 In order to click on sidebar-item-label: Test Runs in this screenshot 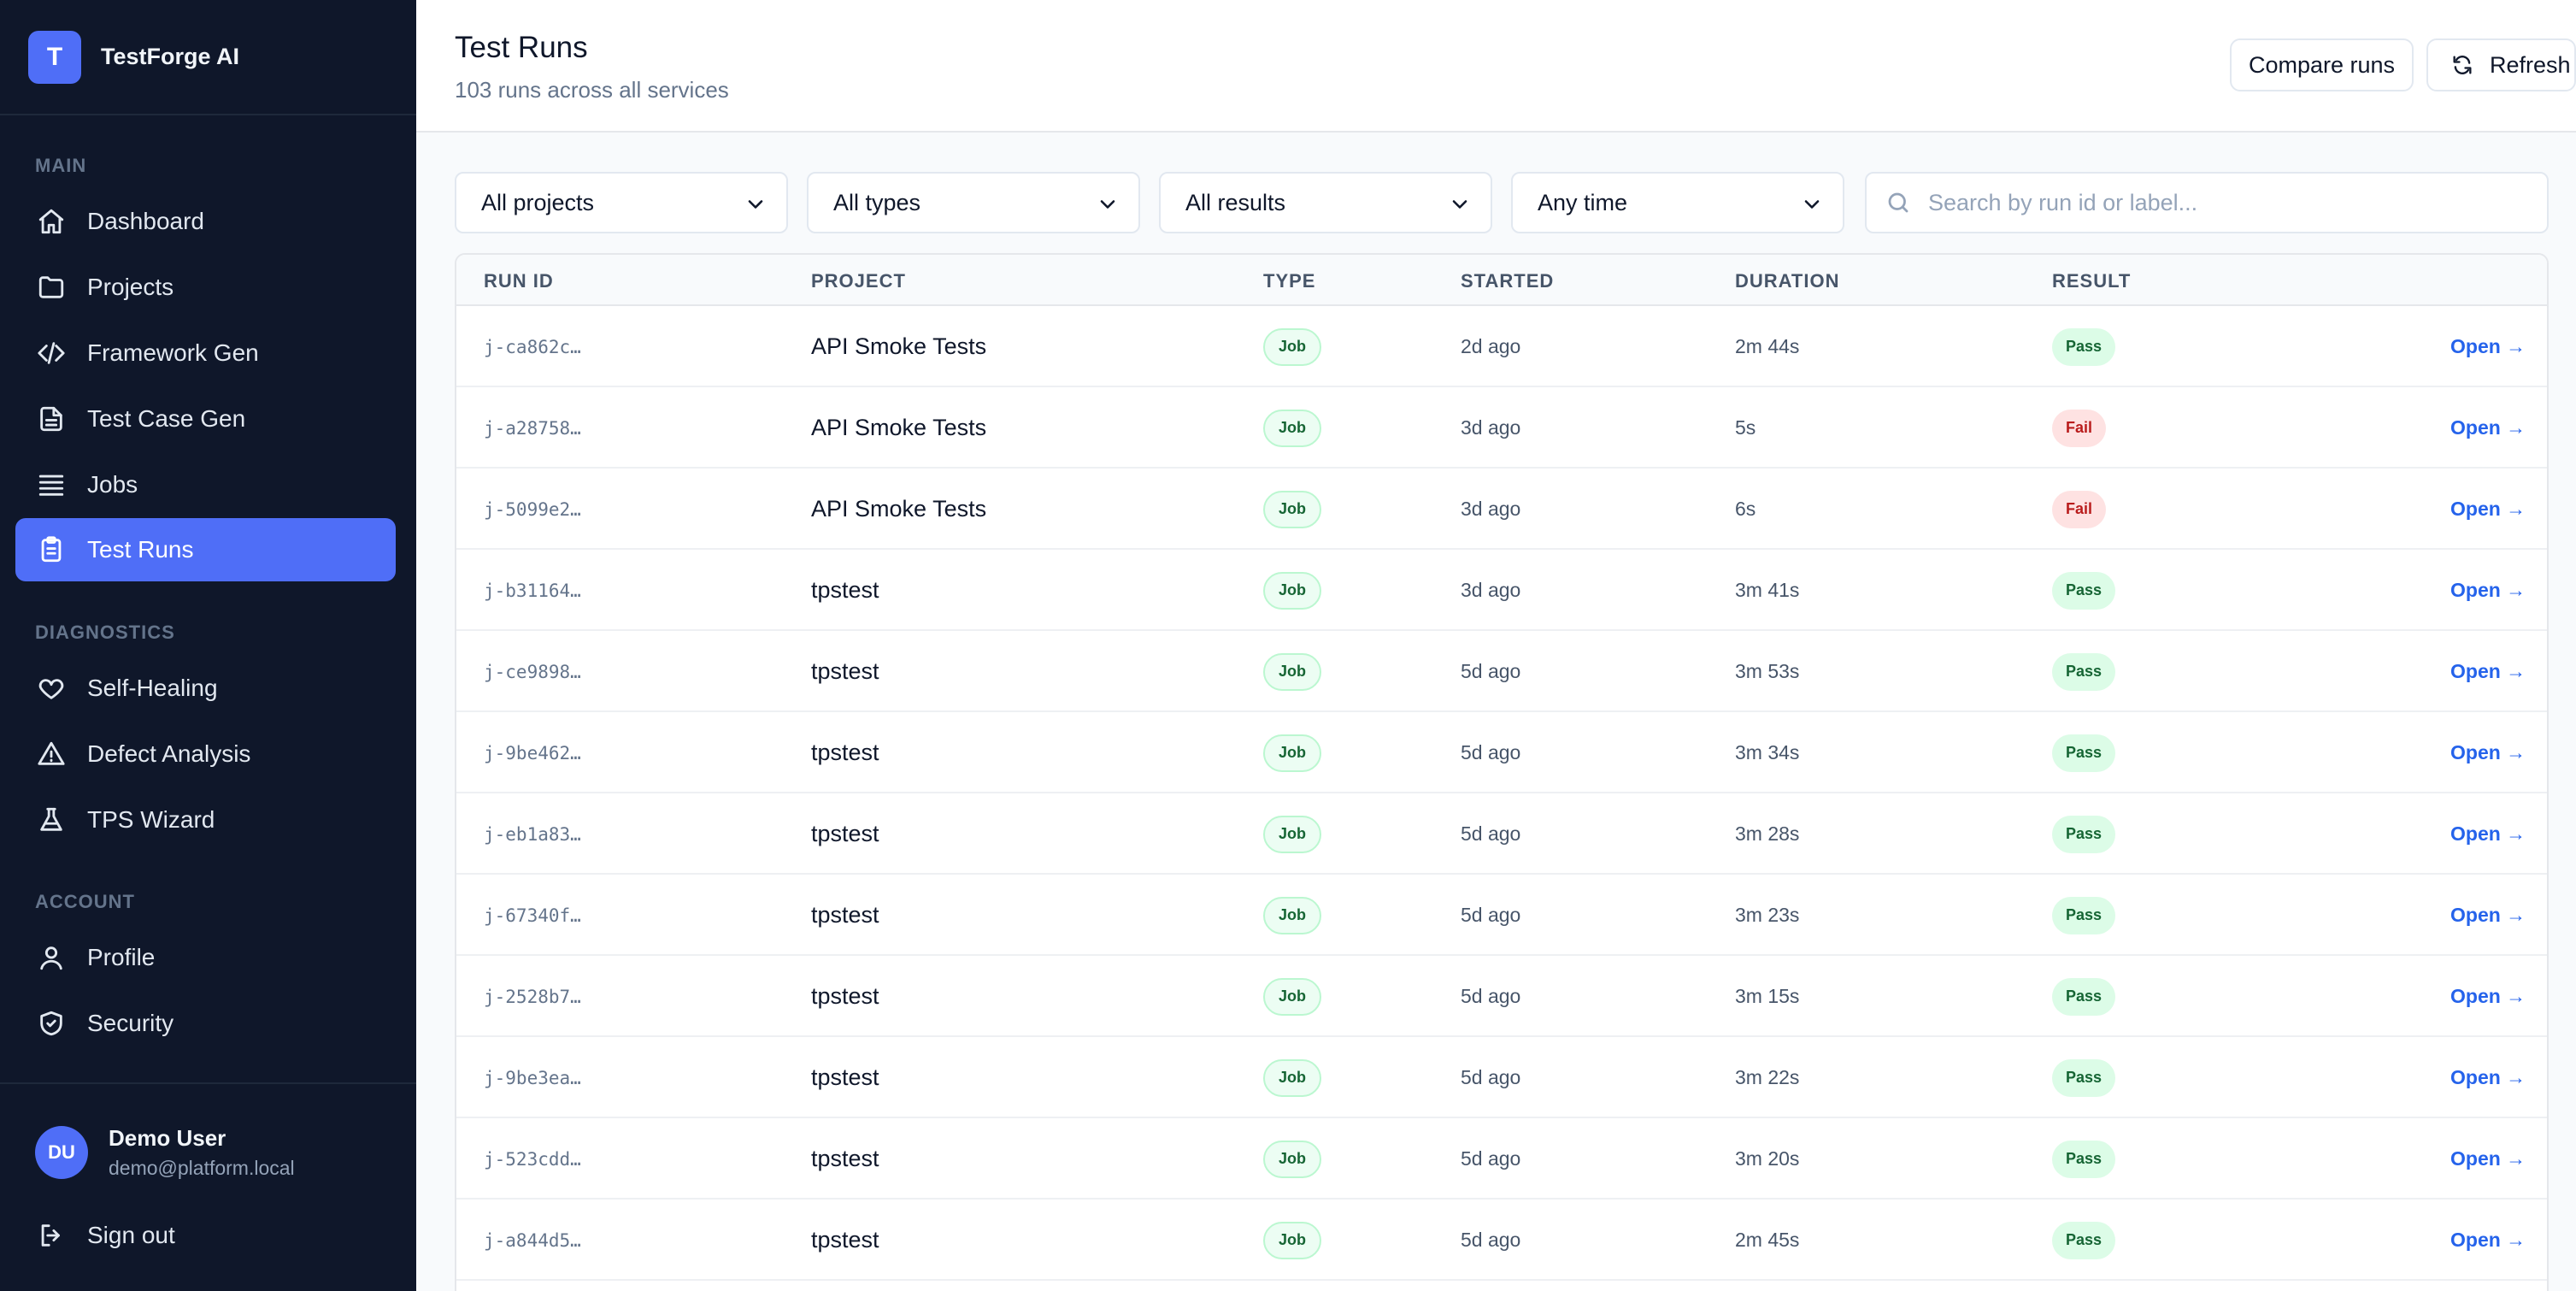, I will do `click(140, 549)`.